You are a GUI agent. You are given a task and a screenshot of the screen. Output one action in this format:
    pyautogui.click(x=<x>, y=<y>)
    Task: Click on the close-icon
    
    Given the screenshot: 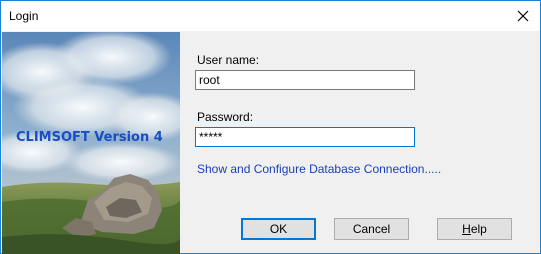 What is the action you would take?
    pyautogui.click(x=523, y=16)
    